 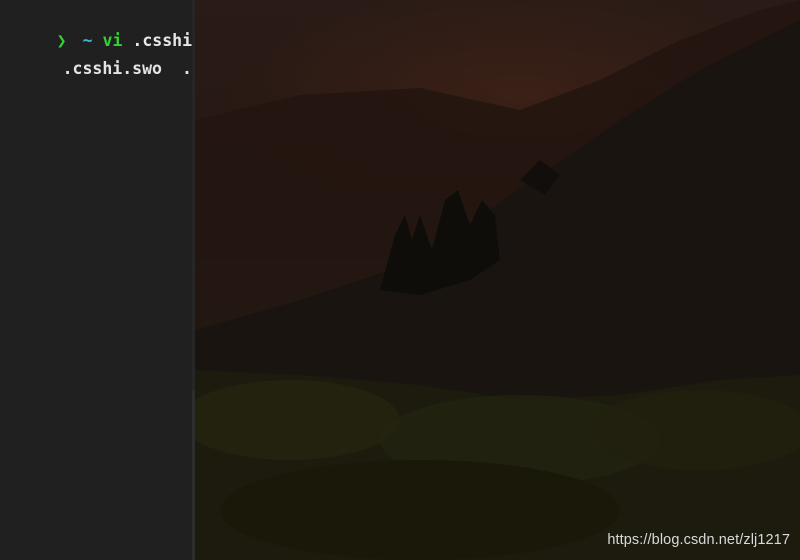 I want to click on terminal-scrollbar, so click(x=193, y=280).